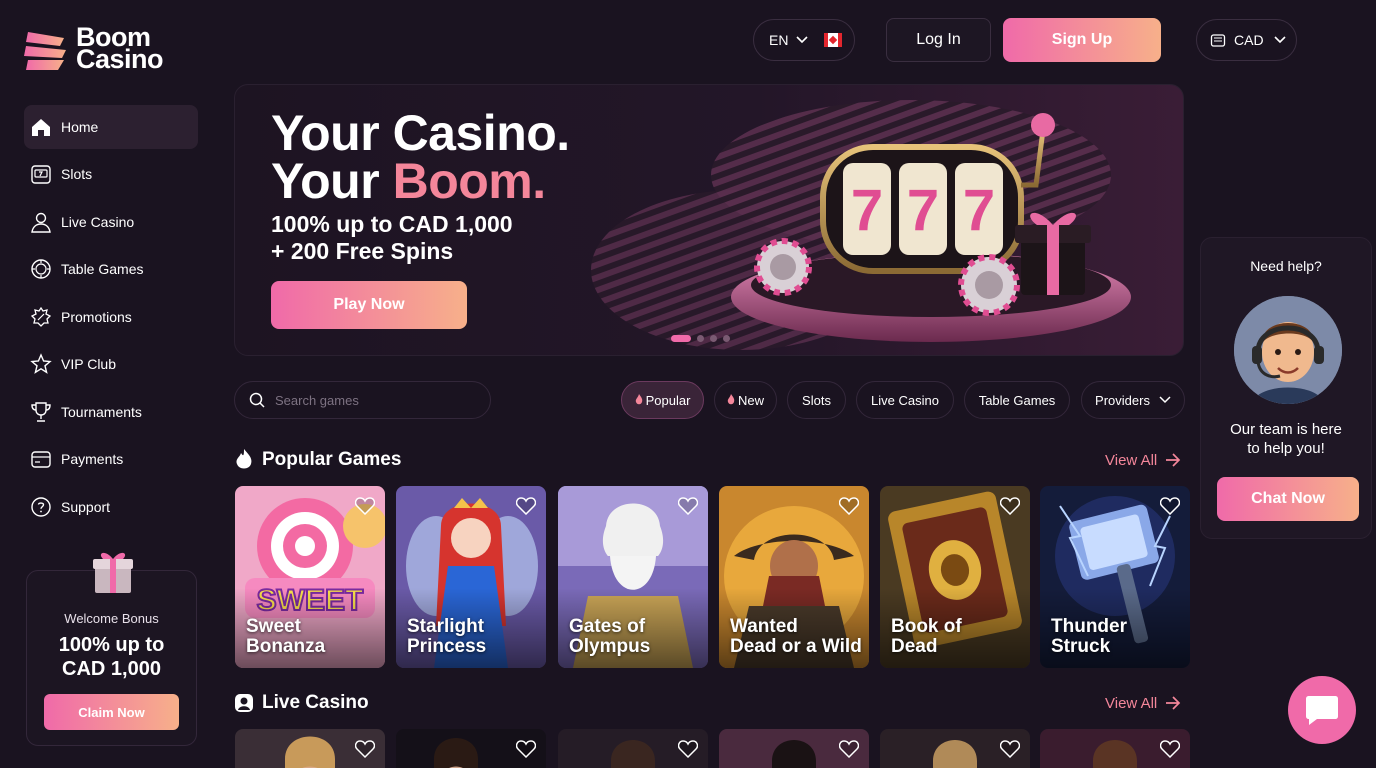 The width and height of the screenshot is (1376, 768). I want to click on sidebar-item-promotions: Promotions, so click(111, 317).